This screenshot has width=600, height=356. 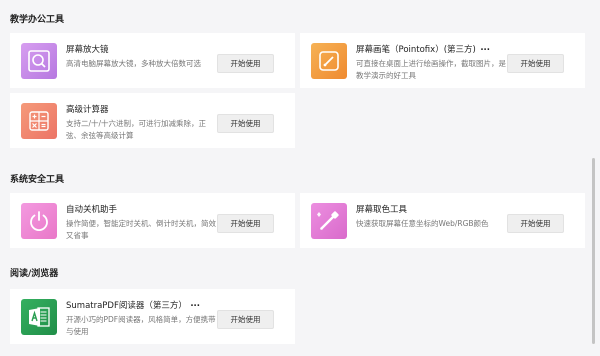 What do you see at coordinates (245, 63) in the screenshot?
I see `start-button-magnifier: 开始使用` at bounding box center [245, 63].